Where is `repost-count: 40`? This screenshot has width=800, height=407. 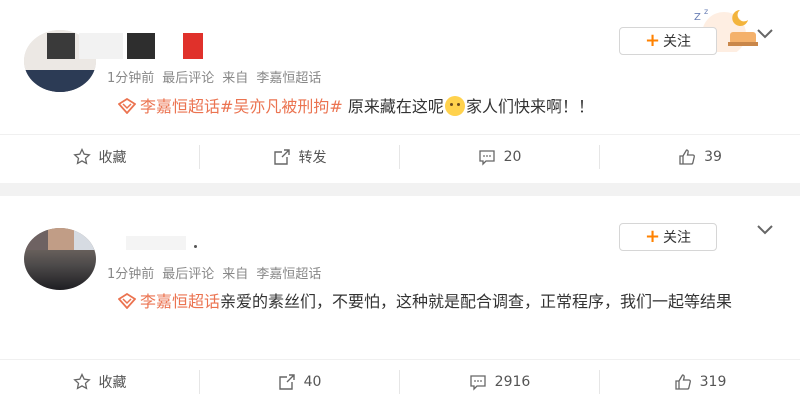
repost-count: 40 is located at coordinates (312, 382).